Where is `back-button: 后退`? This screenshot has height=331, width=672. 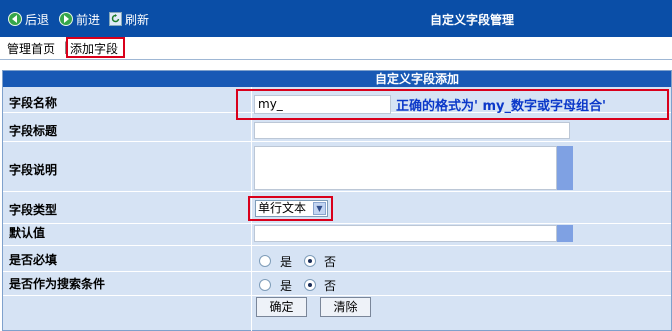 back-button: 后退 is located at coordinates (28, 19).